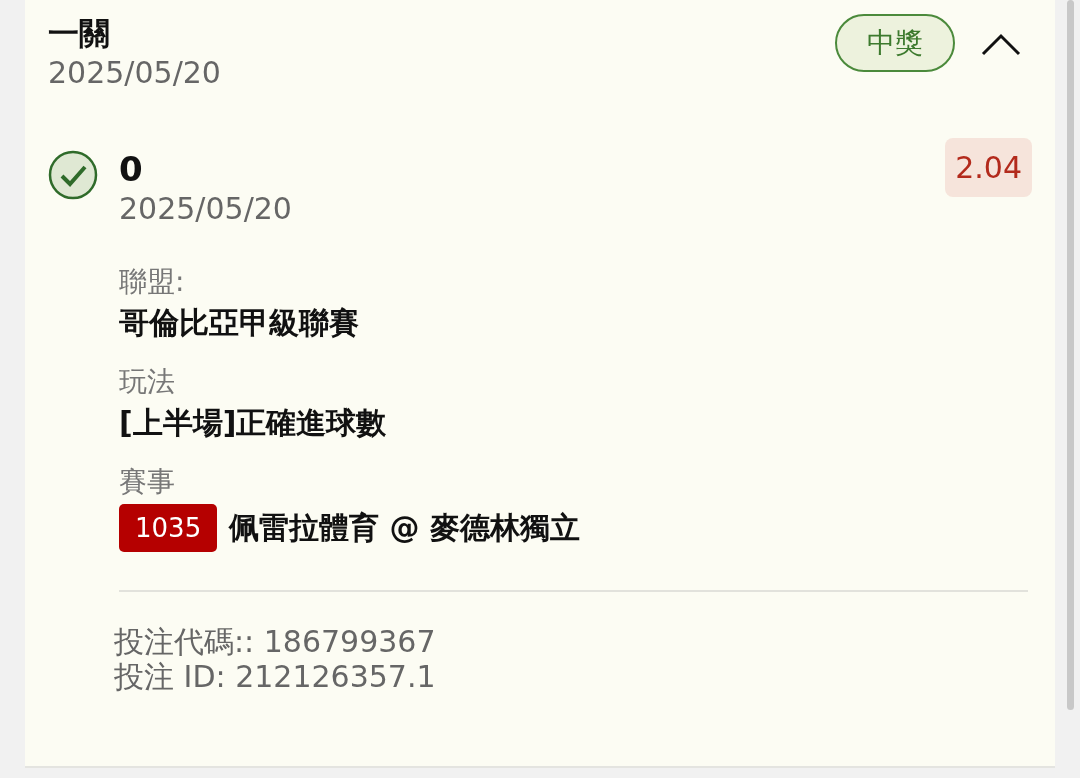 This screenshot has height=778, width=1080. What do you see at coordinates (1001, 44) in the screenshot?
I see `chevron-icon` at bounding box center [1001, 44].